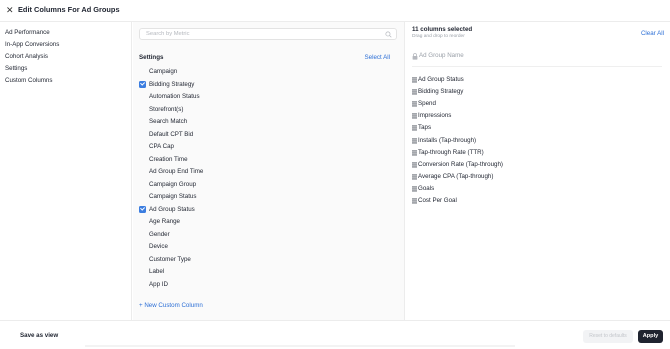 This screenshot has height=349, width=670. I want to click on selected-count: 11 columns selected, so click(442, 29).